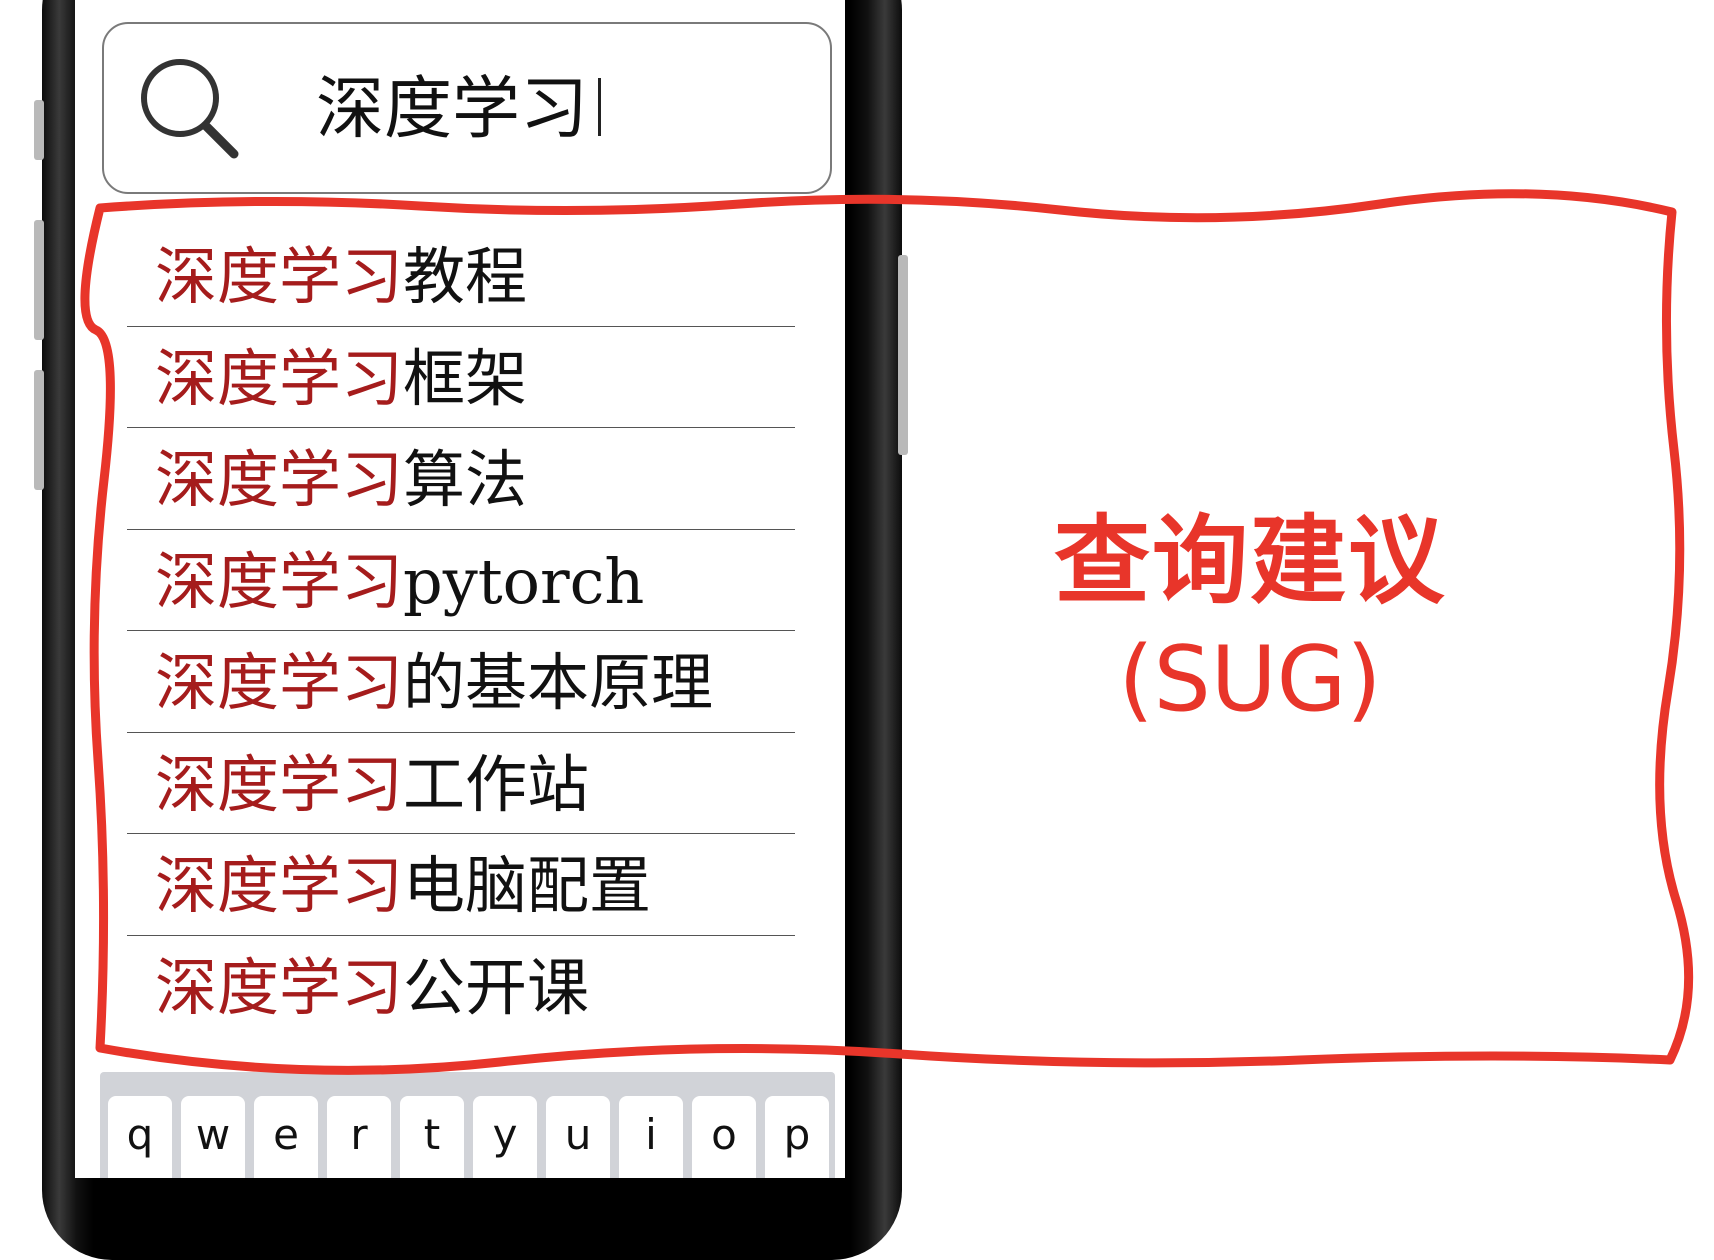 The height and width of the screenshot is (1260, 1714). I want to click on key-w: w, so click(213, 1137).